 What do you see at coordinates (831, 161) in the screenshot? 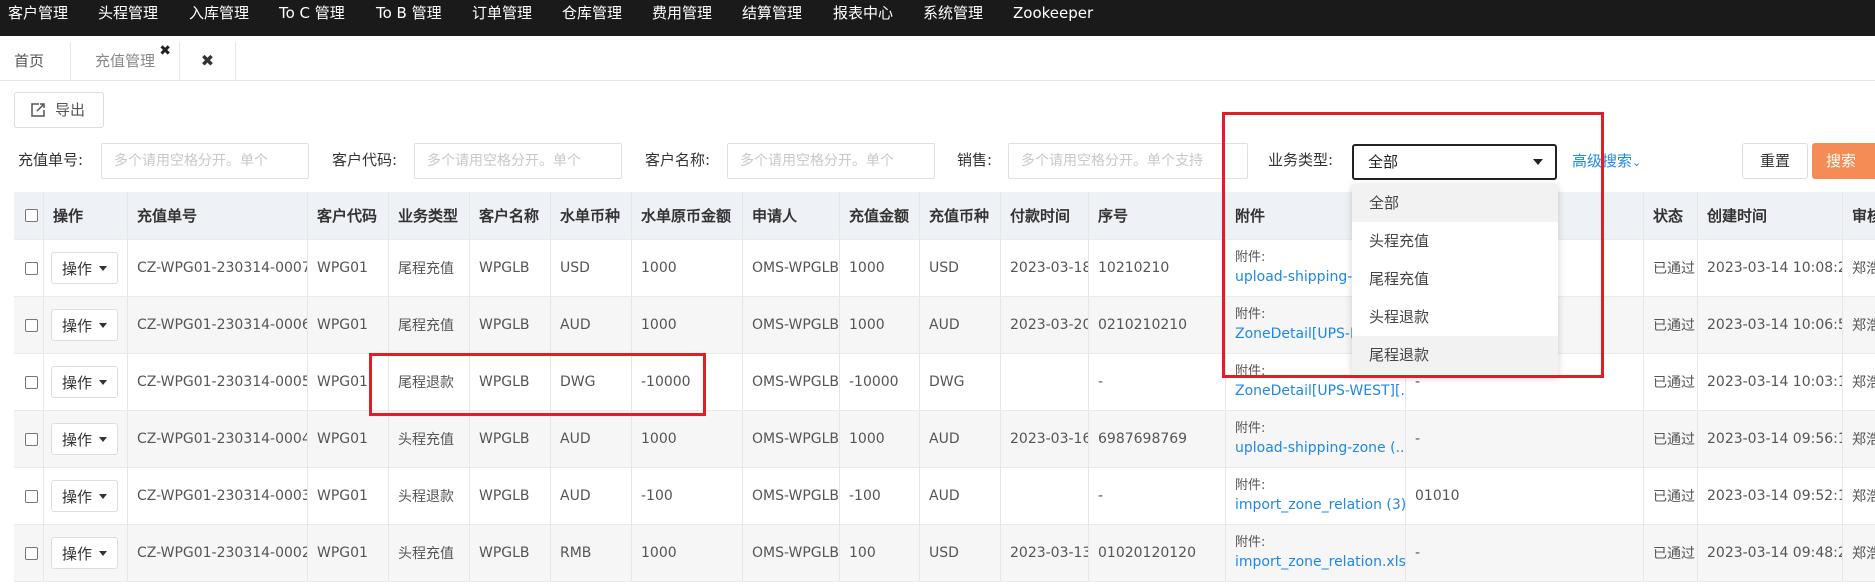
I see `customer-name-input: 多个请用空格分开。单个` at bounding box center [831, 161].